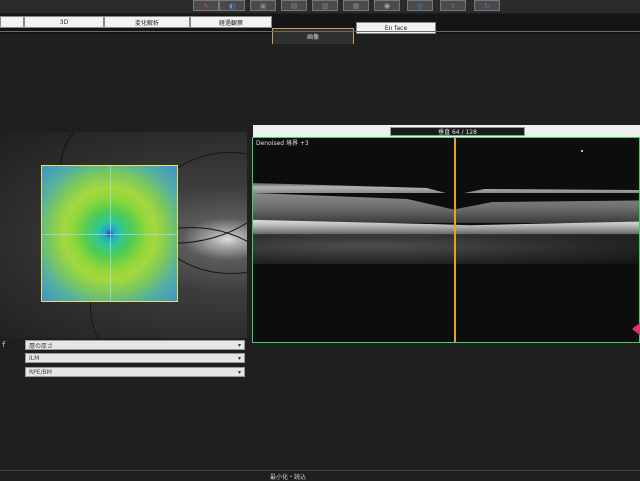  I want to click on tab-en-face: En face, so click(396, 28).